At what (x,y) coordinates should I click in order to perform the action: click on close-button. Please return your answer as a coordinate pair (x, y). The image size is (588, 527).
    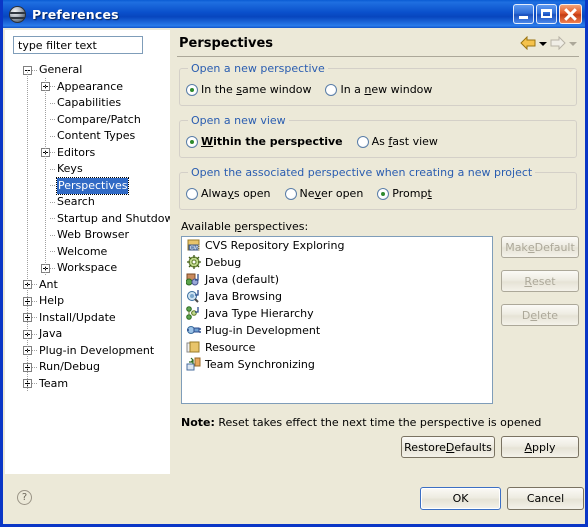
    Looking at the image, I should click on (570, 14).